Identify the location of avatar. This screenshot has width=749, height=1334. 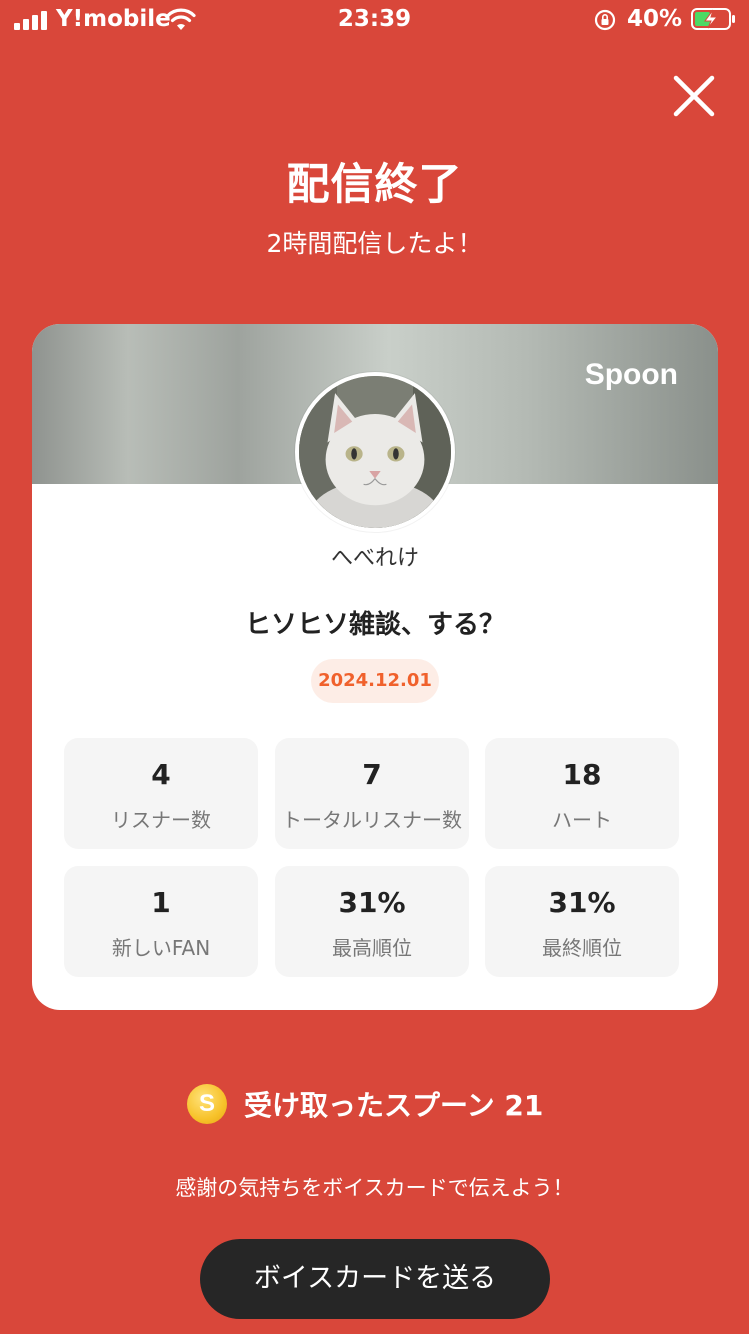
(375, 452).